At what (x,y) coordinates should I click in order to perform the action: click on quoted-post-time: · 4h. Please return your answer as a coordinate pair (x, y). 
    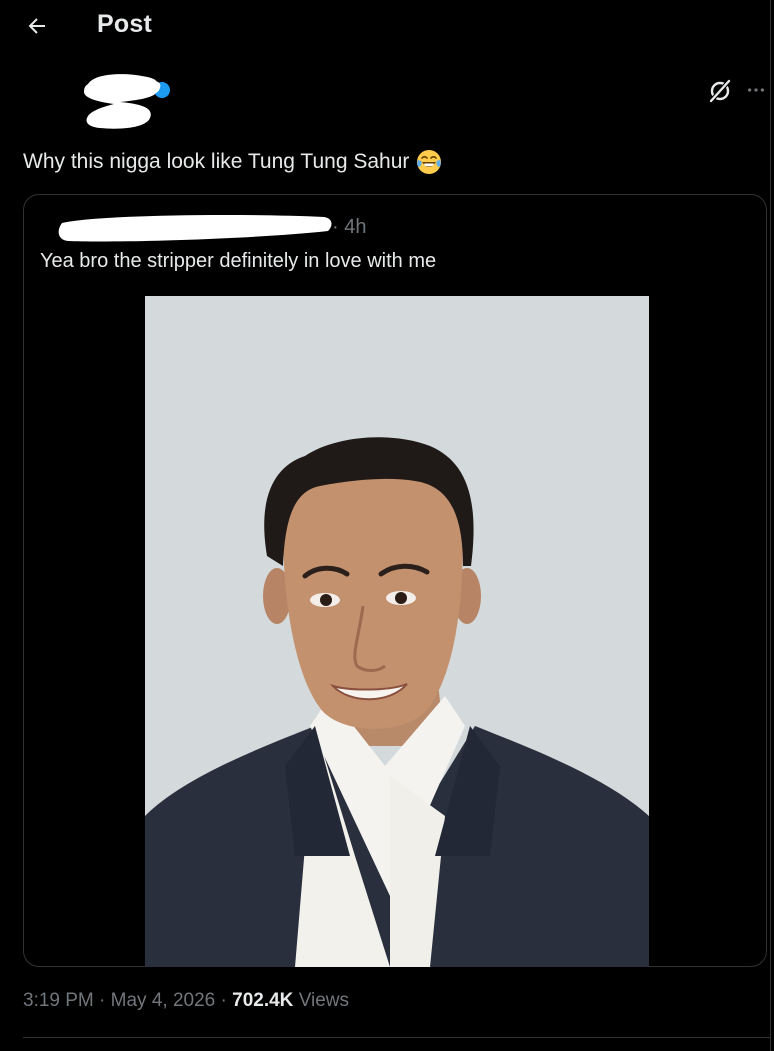
    Looking at the image, I should click on (349, 227).